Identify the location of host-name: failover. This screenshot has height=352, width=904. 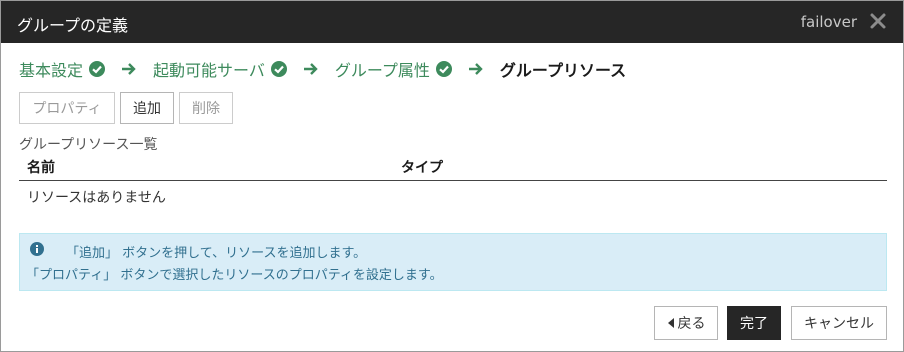
(828, 22).